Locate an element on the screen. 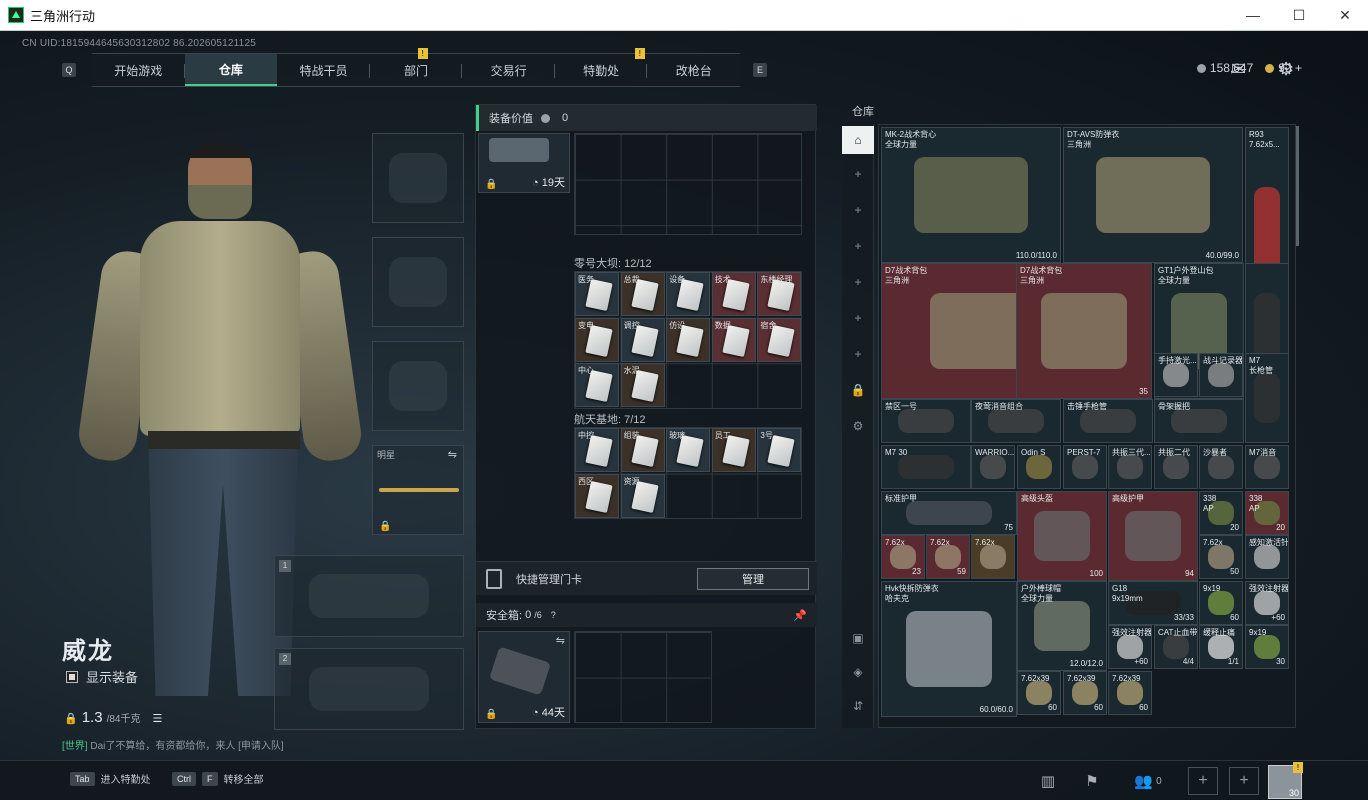 The width and height of the screenshot is (1368, 800). nav-right-key: E is located at coordinates (760, 70).